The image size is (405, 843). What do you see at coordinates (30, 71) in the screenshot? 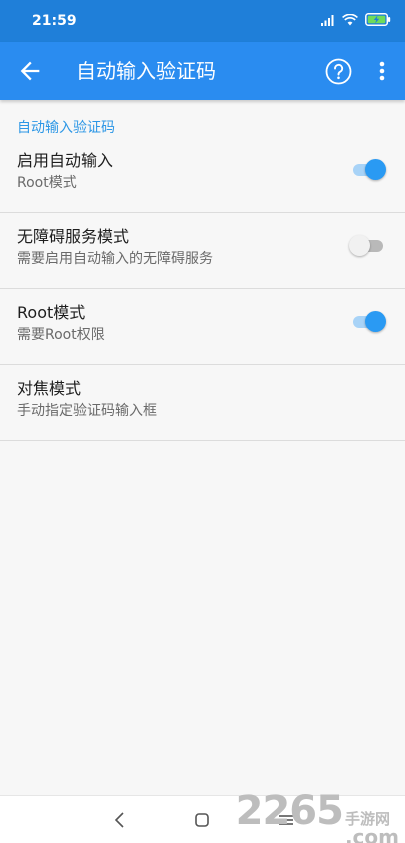
I see `arrow-back-icon` at bounding box center [30, 71].